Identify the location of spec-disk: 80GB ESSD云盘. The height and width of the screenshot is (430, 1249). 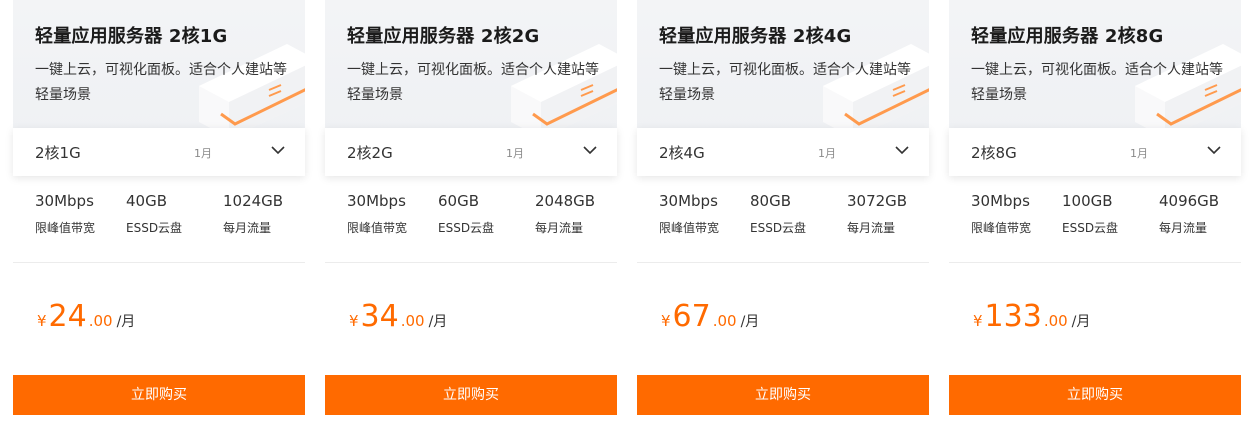
(778, 214).